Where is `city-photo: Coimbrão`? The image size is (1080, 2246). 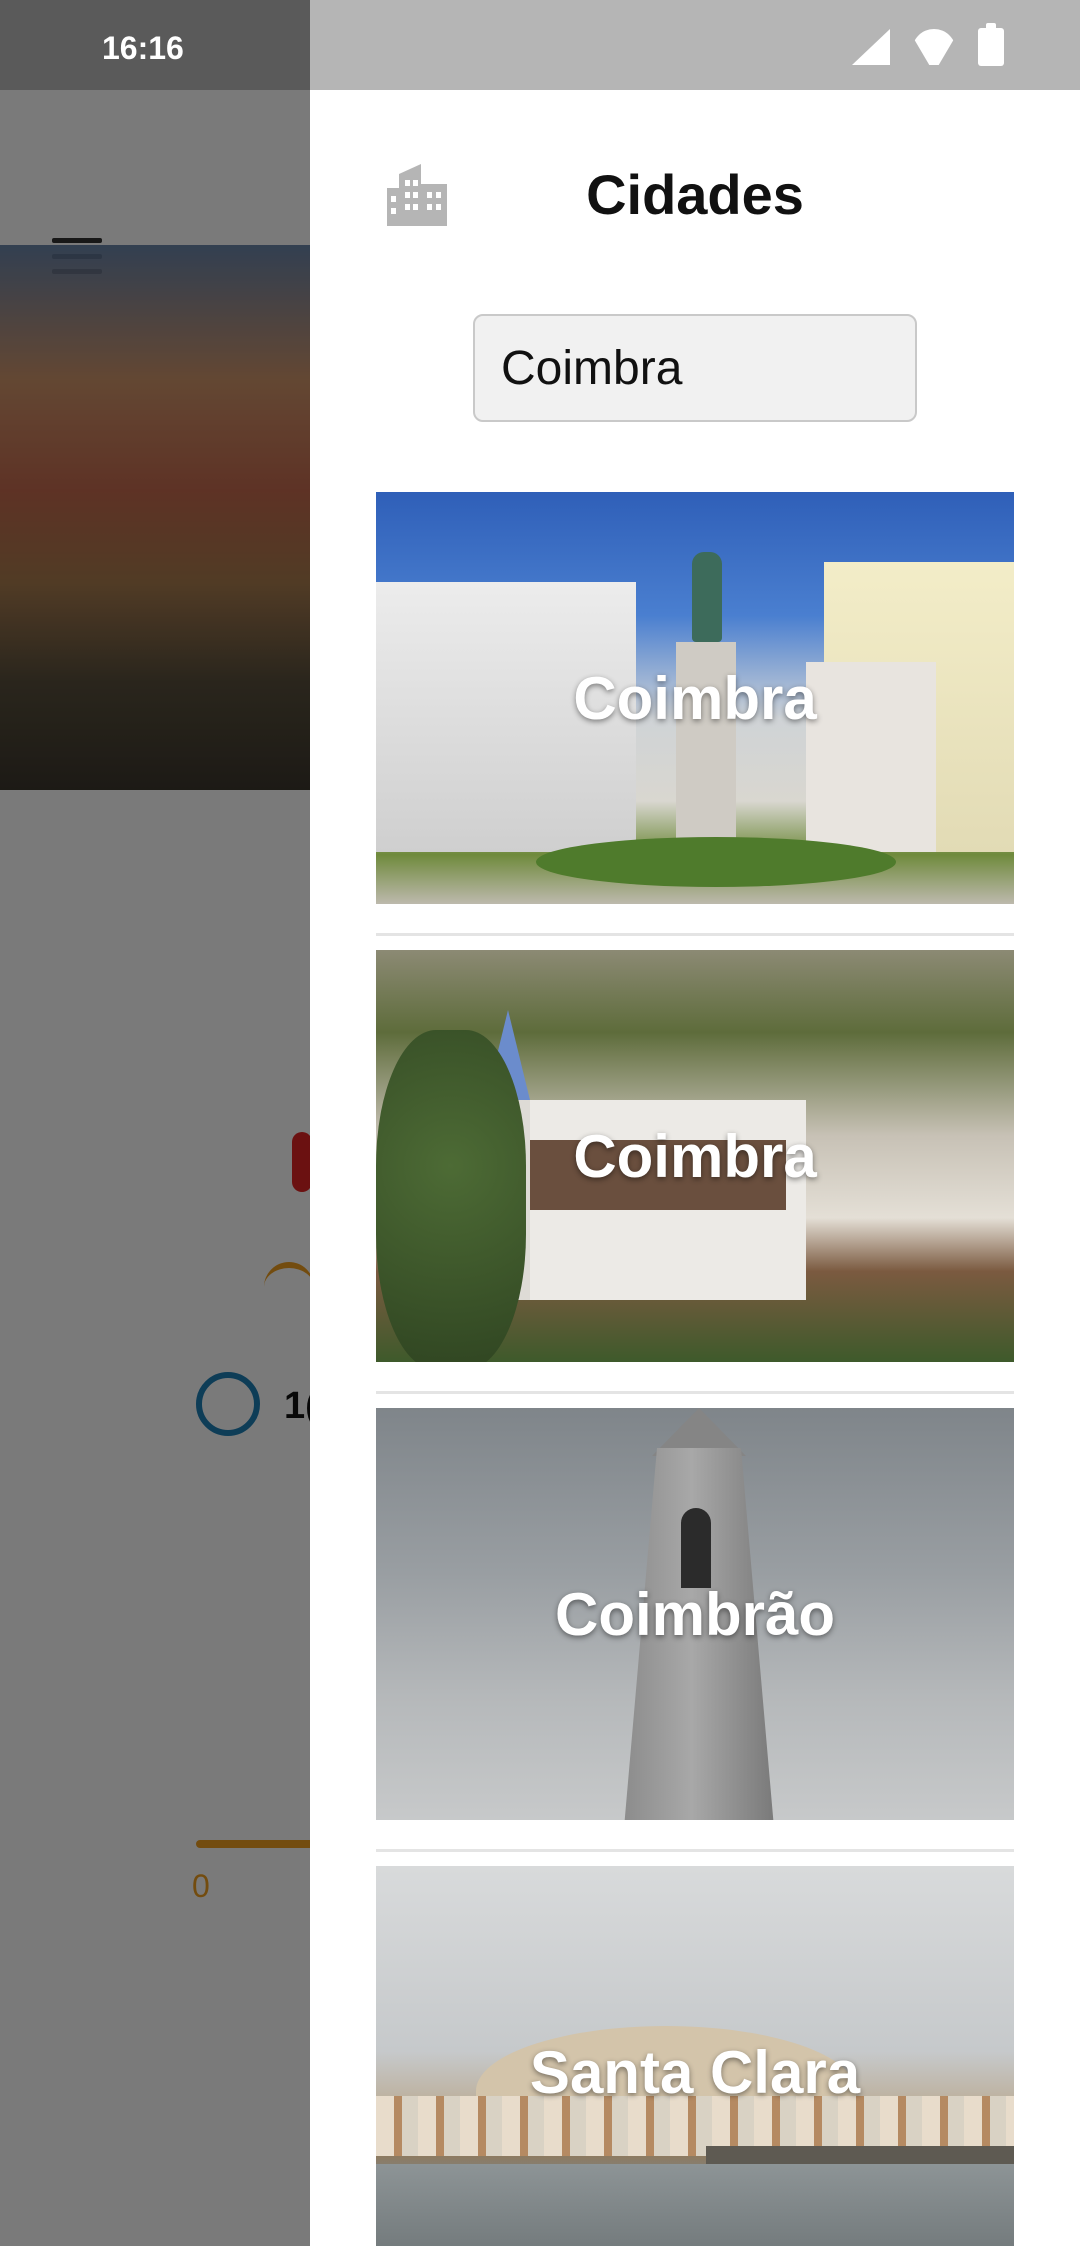 city-photo: Coimbrão is located at coordinates (695, 1614).